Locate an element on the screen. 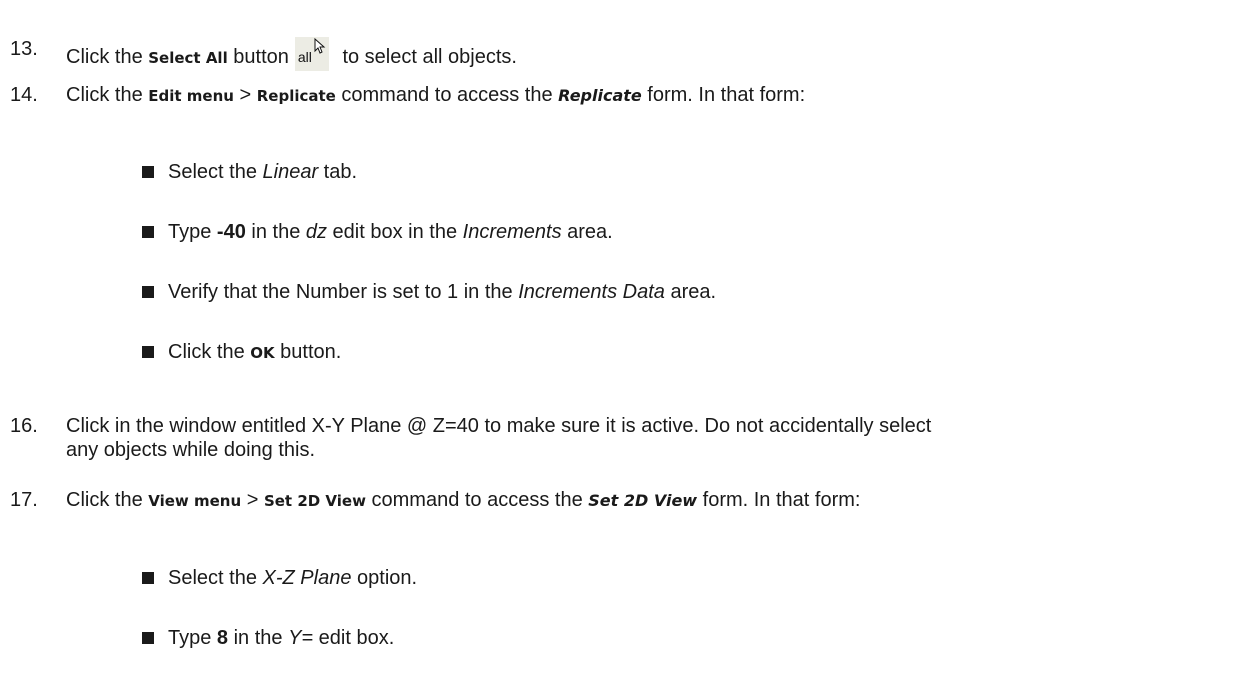  command-name: Select All is located at coordinates (188, 58).